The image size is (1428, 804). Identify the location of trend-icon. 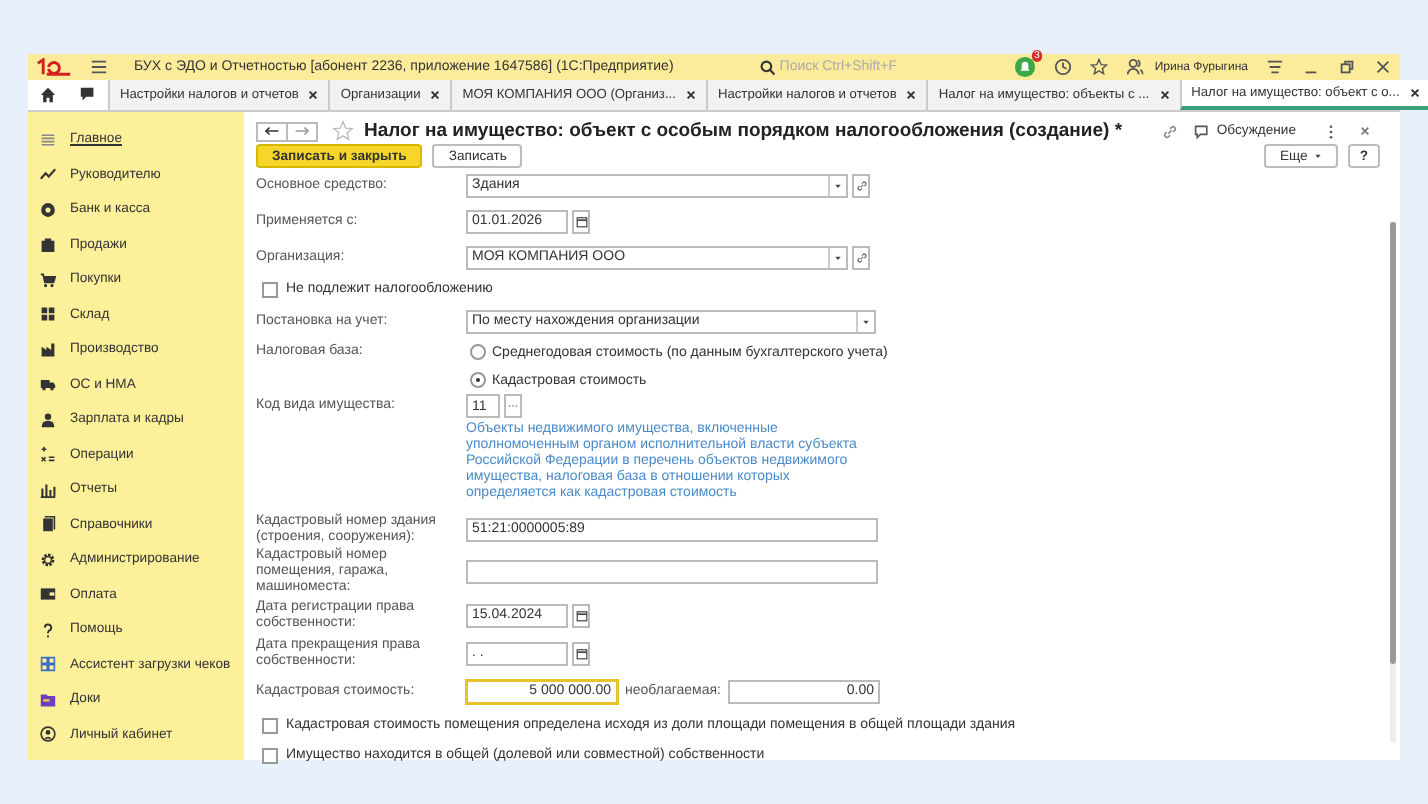
(48, 174).